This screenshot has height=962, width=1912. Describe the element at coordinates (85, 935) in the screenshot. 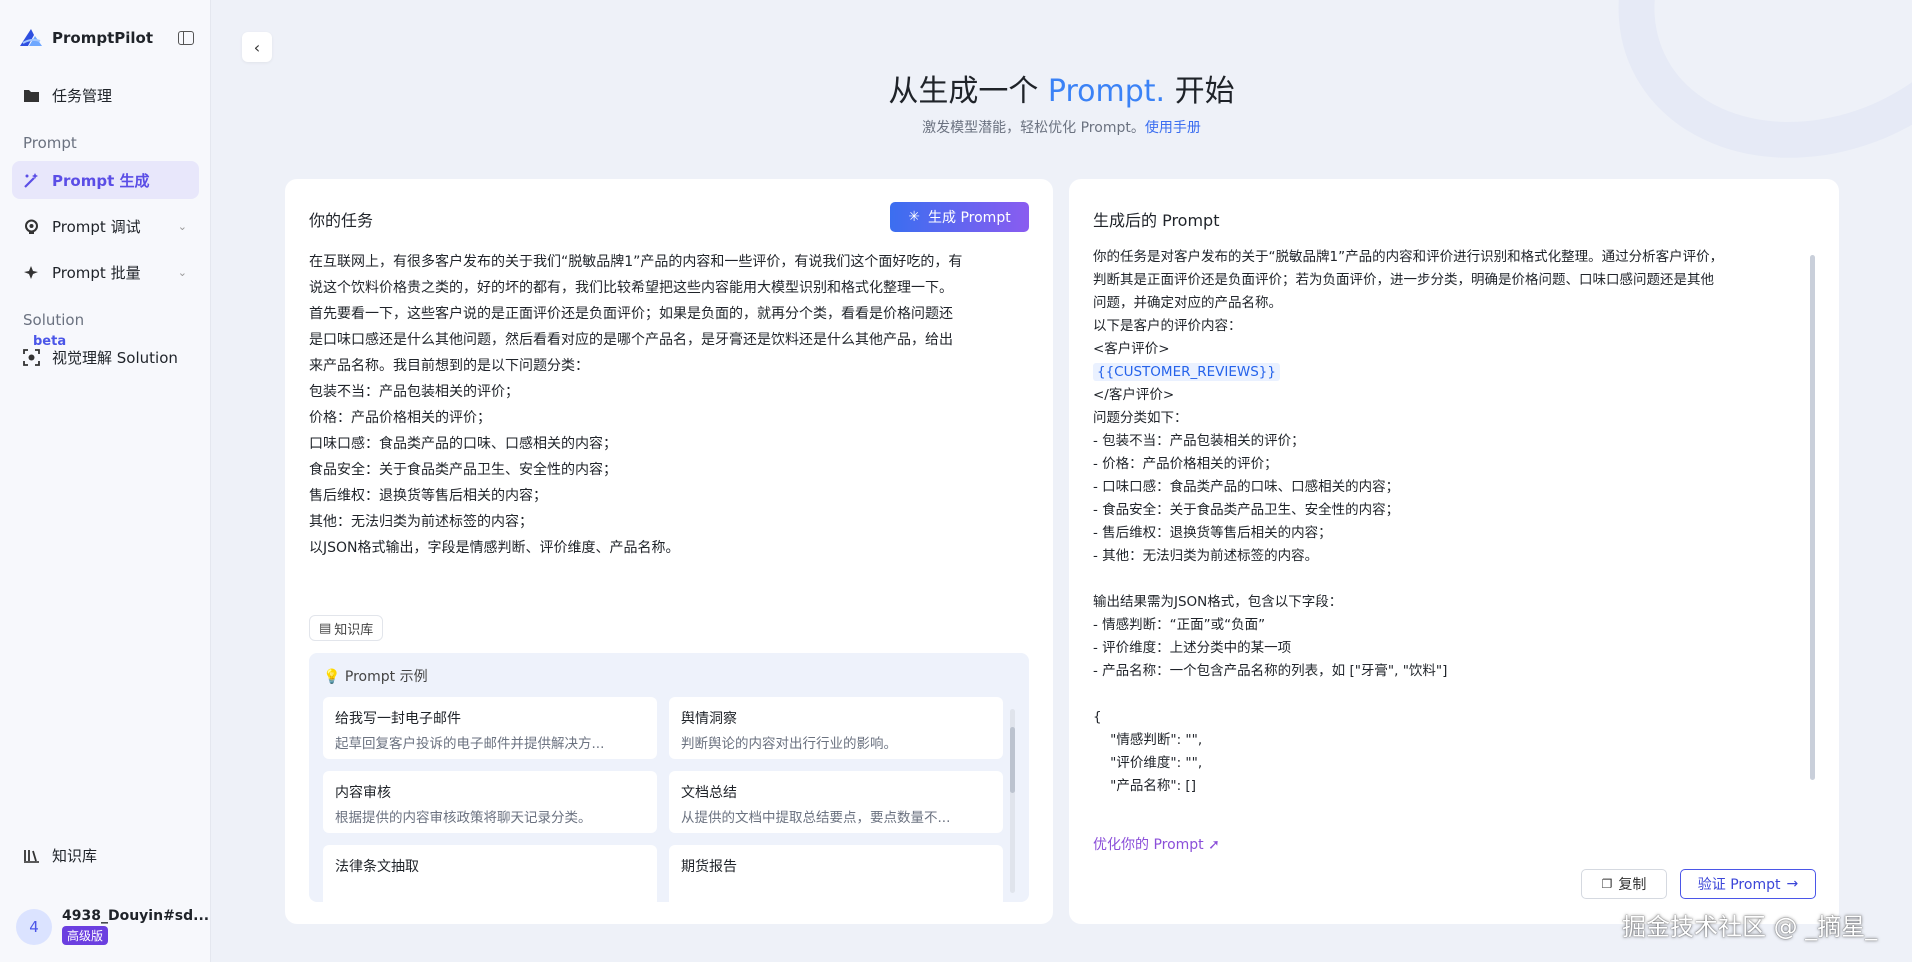

I see `user-plan-badge: 高级版` at that location.